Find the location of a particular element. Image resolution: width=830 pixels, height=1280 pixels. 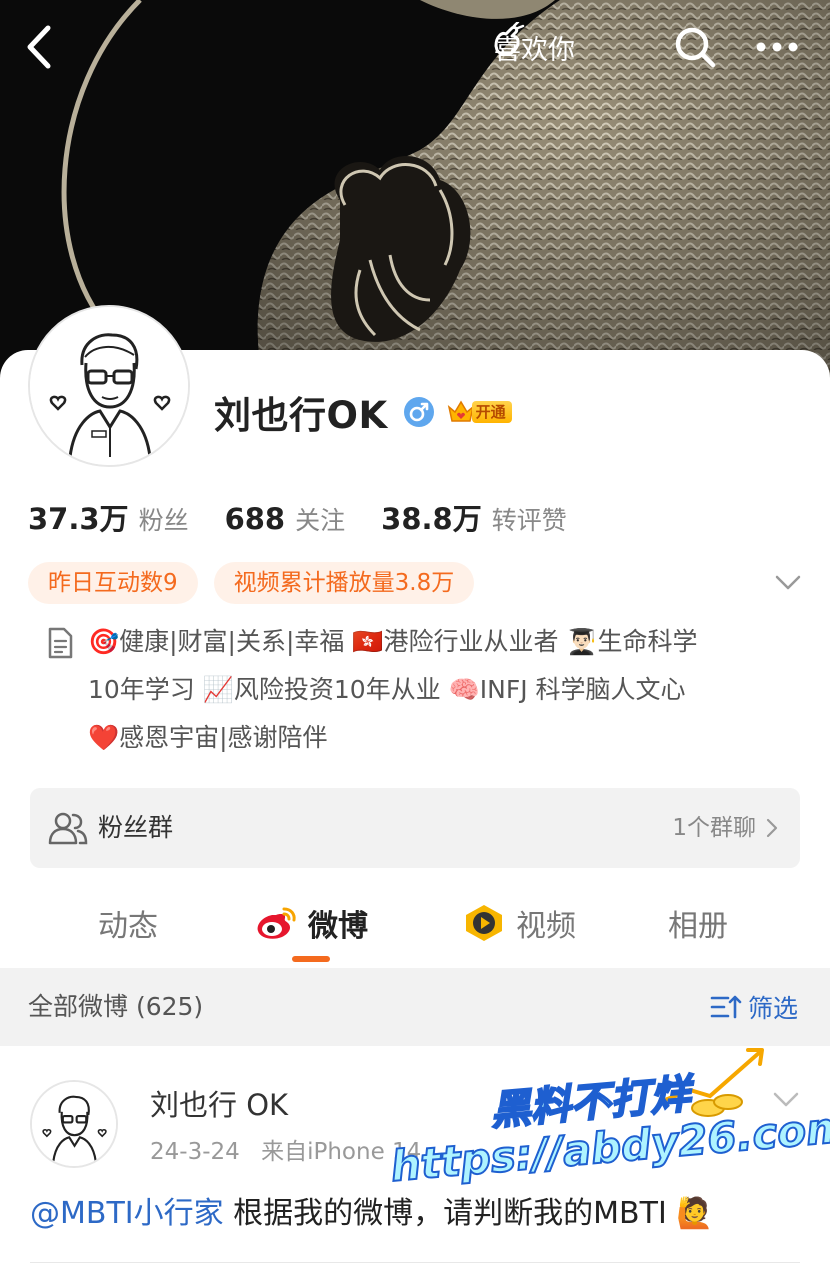

stat-value: 37.3万 is located at coordinates (78, 519).